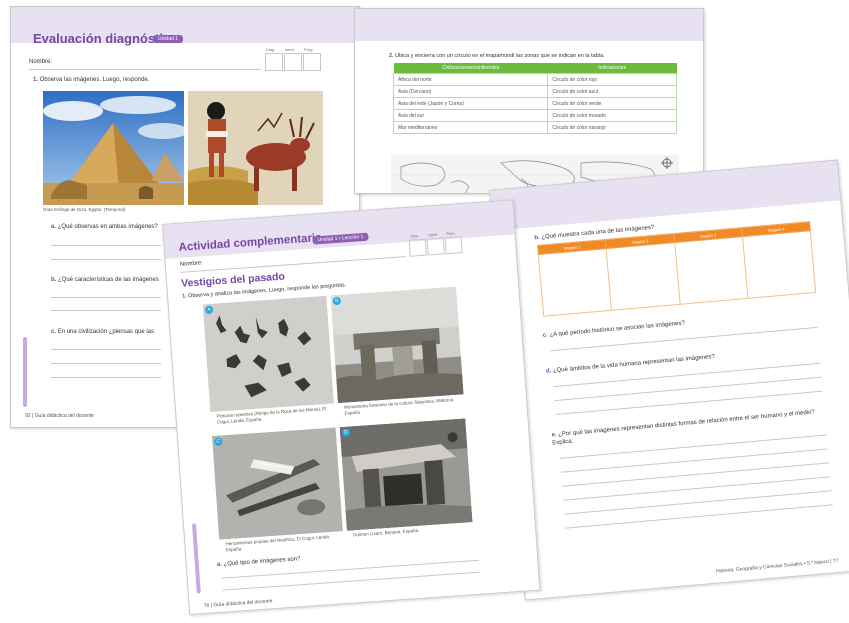  Describe the element at coordinates (451, 233) in the screenshot. I see `eval-header-3: Pers.` at that location.